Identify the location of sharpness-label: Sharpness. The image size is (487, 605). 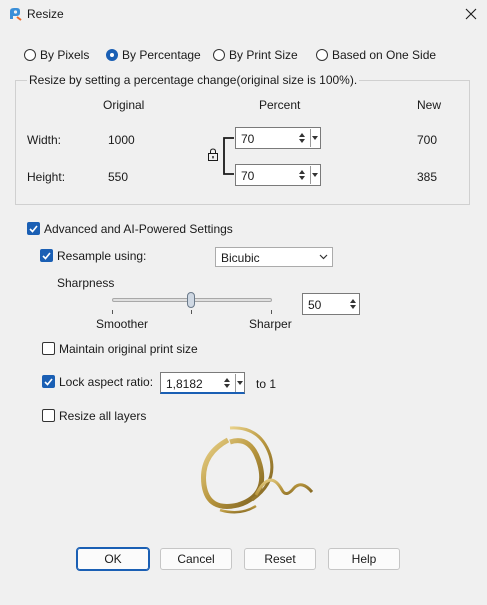
(86, 283).